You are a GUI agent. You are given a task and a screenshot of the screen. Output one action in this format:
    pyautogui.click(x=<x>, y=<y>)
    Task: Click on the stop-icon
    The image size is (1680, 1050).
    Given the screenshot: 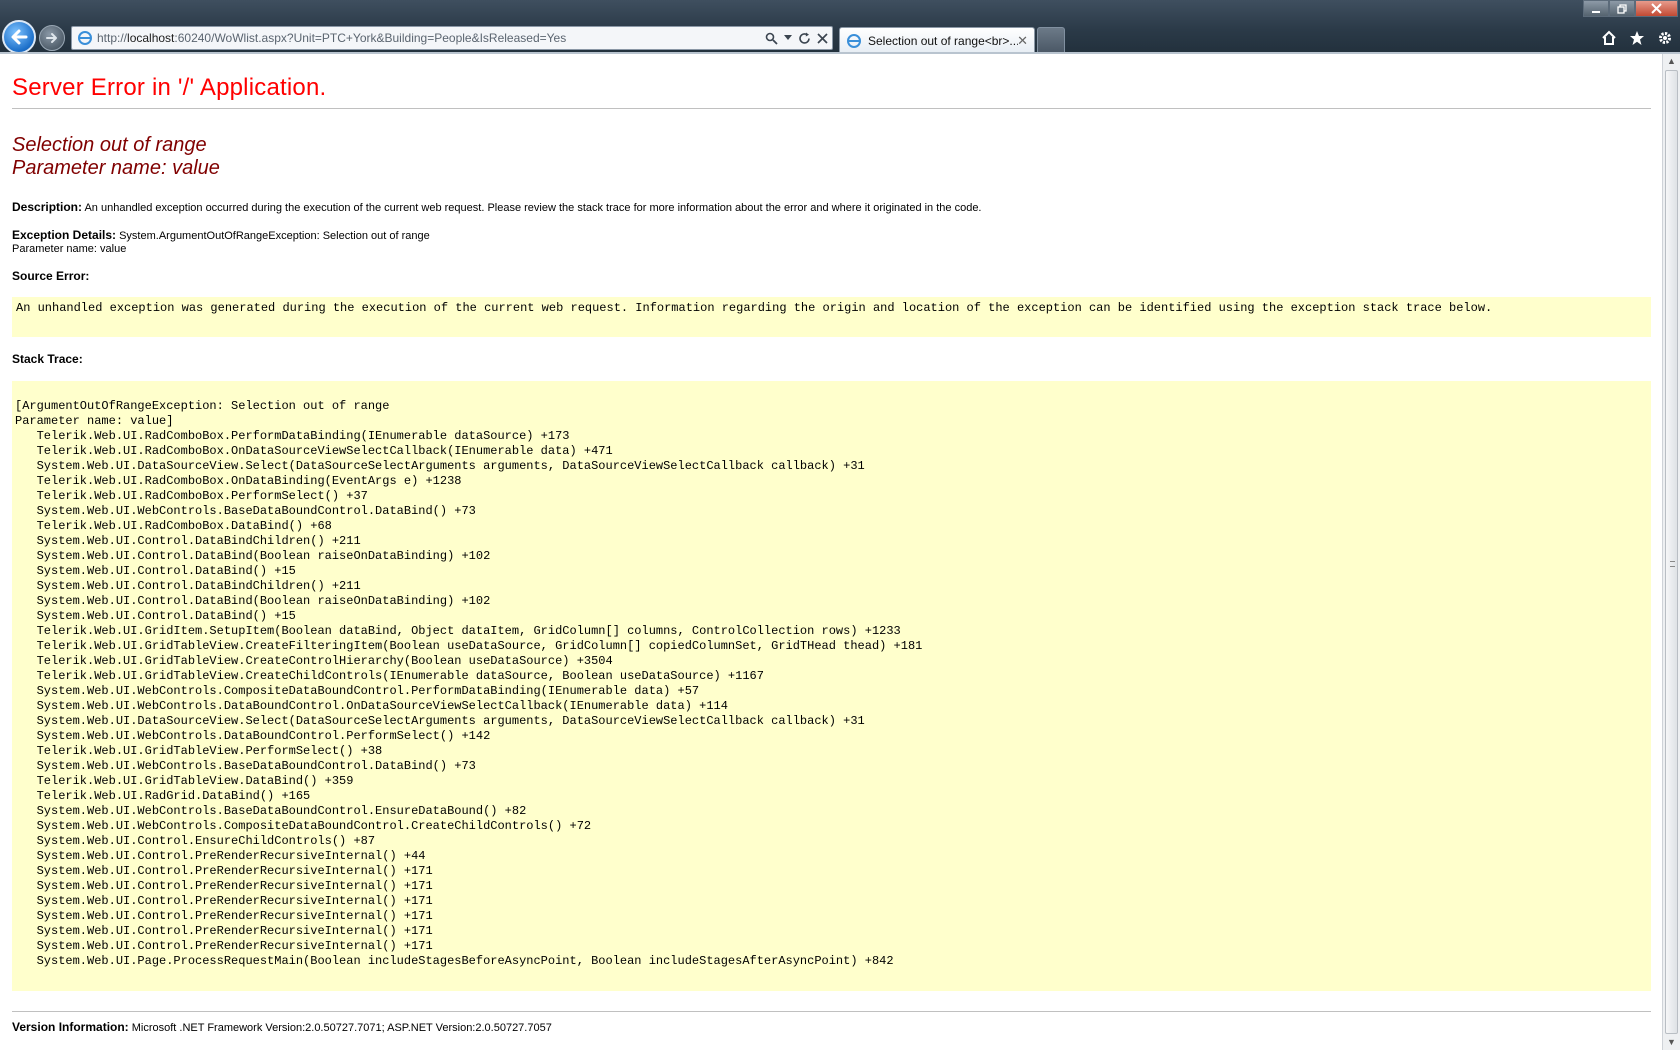 What is the action you would take?
    pyautogui.click(x=822, y=38)
    